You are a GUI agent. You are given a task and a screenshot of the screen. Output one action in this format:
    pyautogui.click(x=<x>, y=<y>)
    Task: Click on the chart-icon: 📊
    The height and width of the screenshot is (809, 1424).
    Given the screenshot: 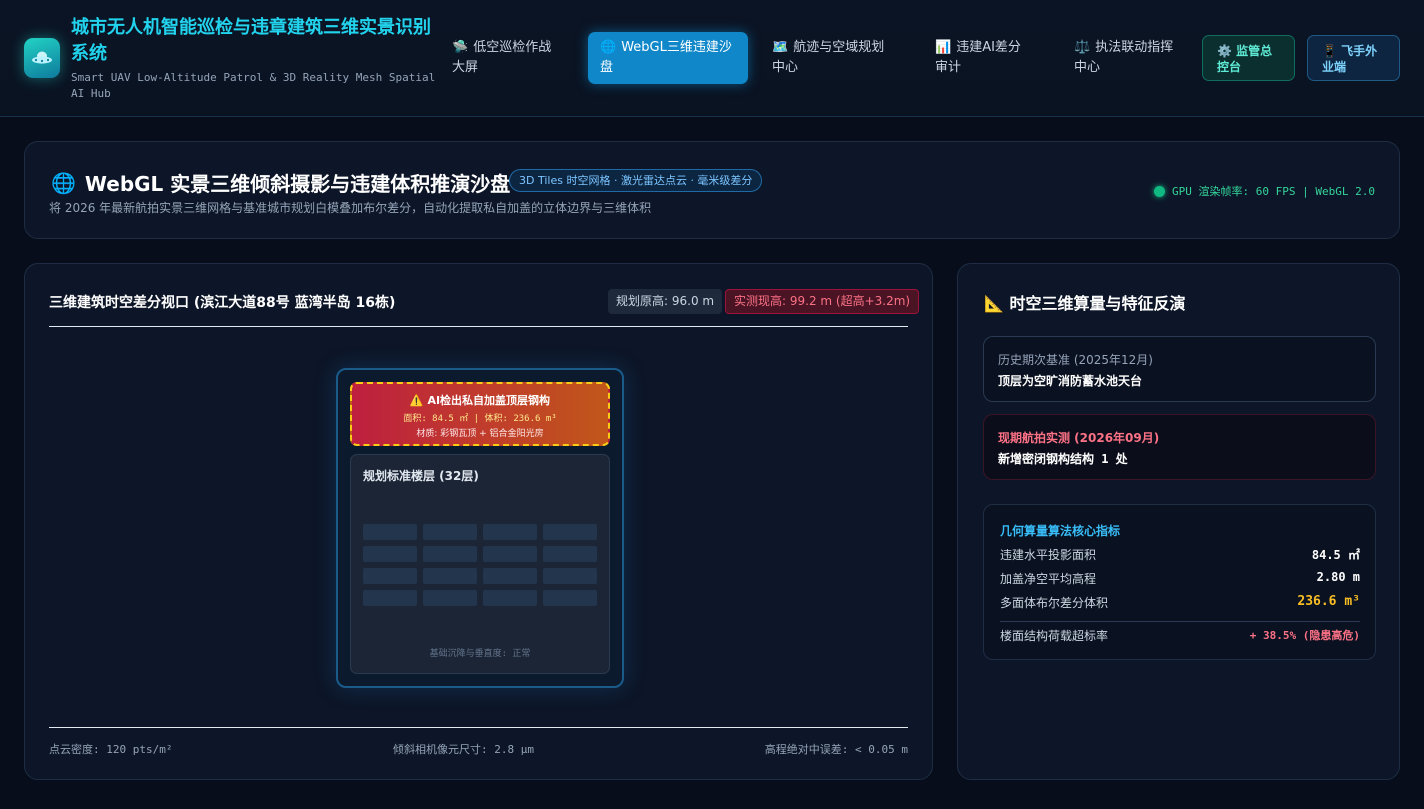 What is the action you would take?
    pyautogui.click(x=943, y=47)
    